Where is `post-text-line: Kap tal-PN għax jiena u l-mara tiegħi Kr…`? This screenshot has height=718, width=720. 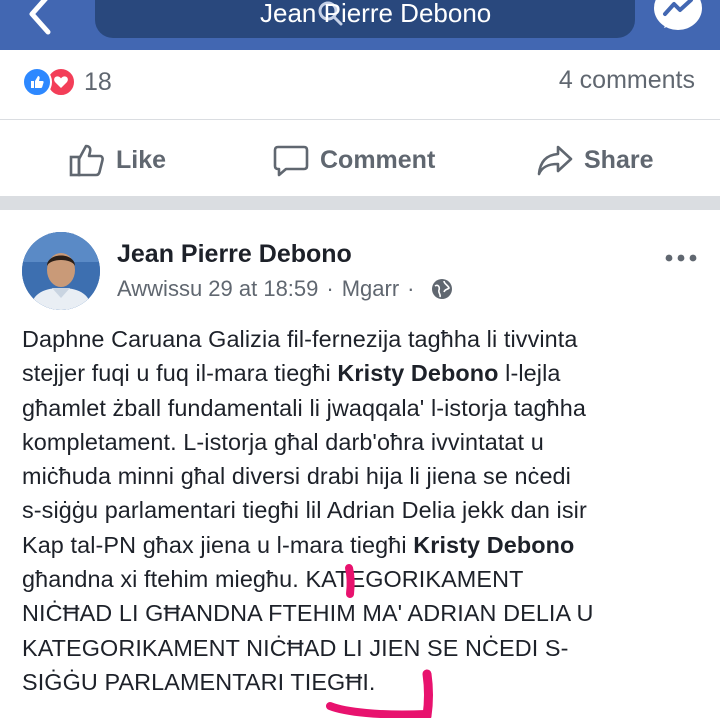
post-text-line: Kap tal-PN għax jiena u l-mara tiegħi Kr… is located at coordinates (367, 545).